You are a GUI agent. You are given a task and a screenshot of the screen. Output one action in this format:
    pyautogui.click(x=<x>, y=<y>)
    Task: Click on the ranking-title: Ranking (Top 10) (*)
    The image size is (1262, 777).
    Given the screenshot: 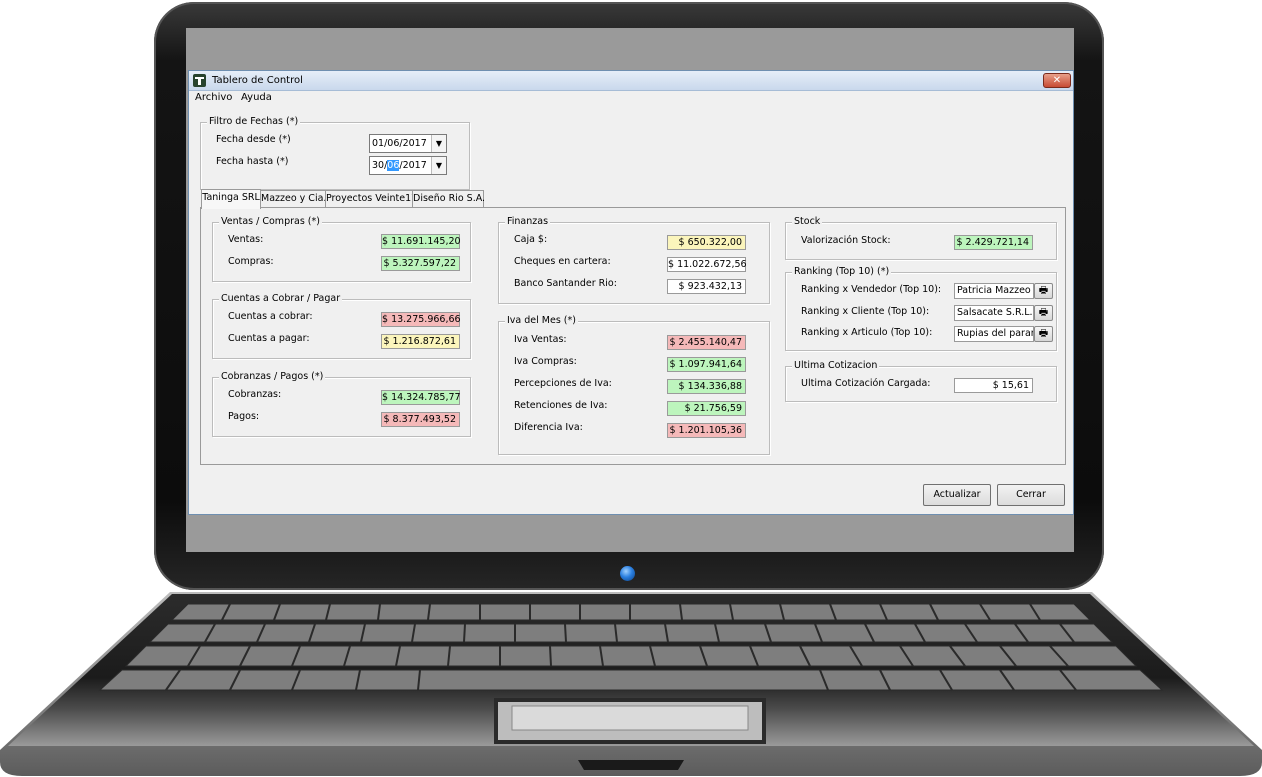 What is the action you would take?
    pyautogui.click(x=842, y=271)
    